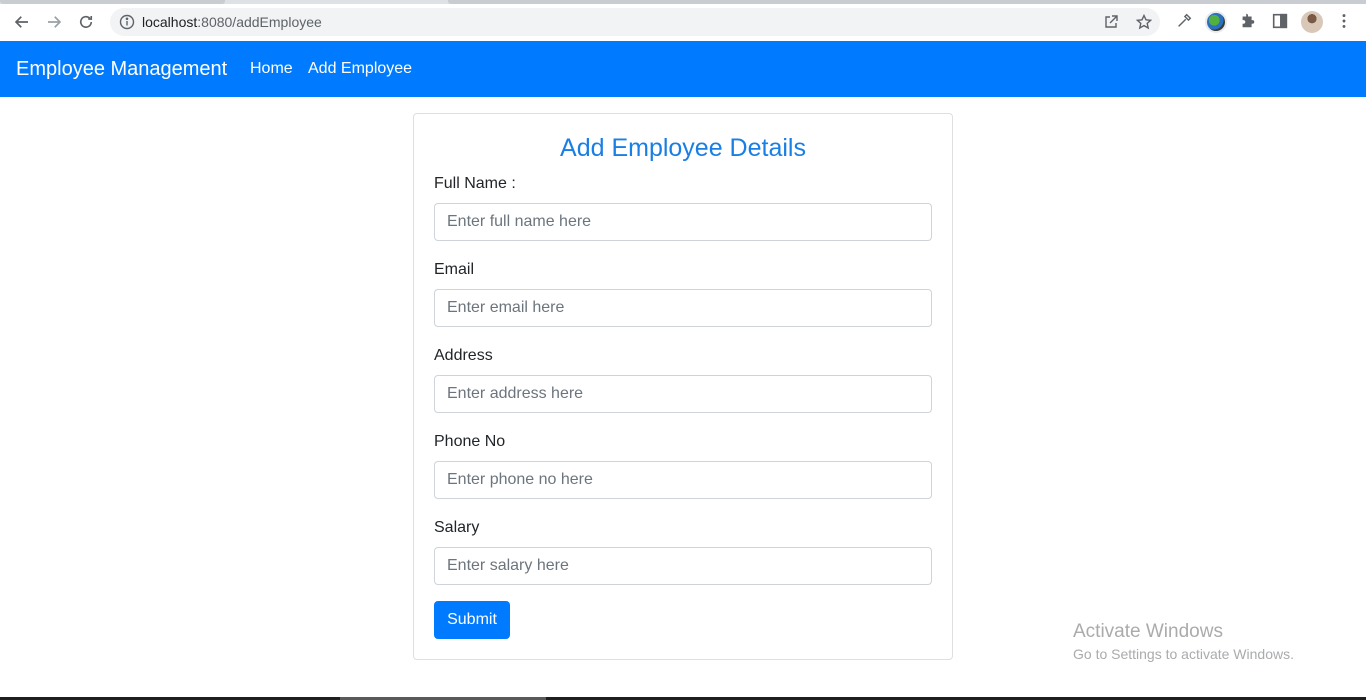 This screenshot has width=1366, height=700. What do you see at coordinates (683, 566) in the screenshot?
I see `salary-input` at bounding box center [683, 566].